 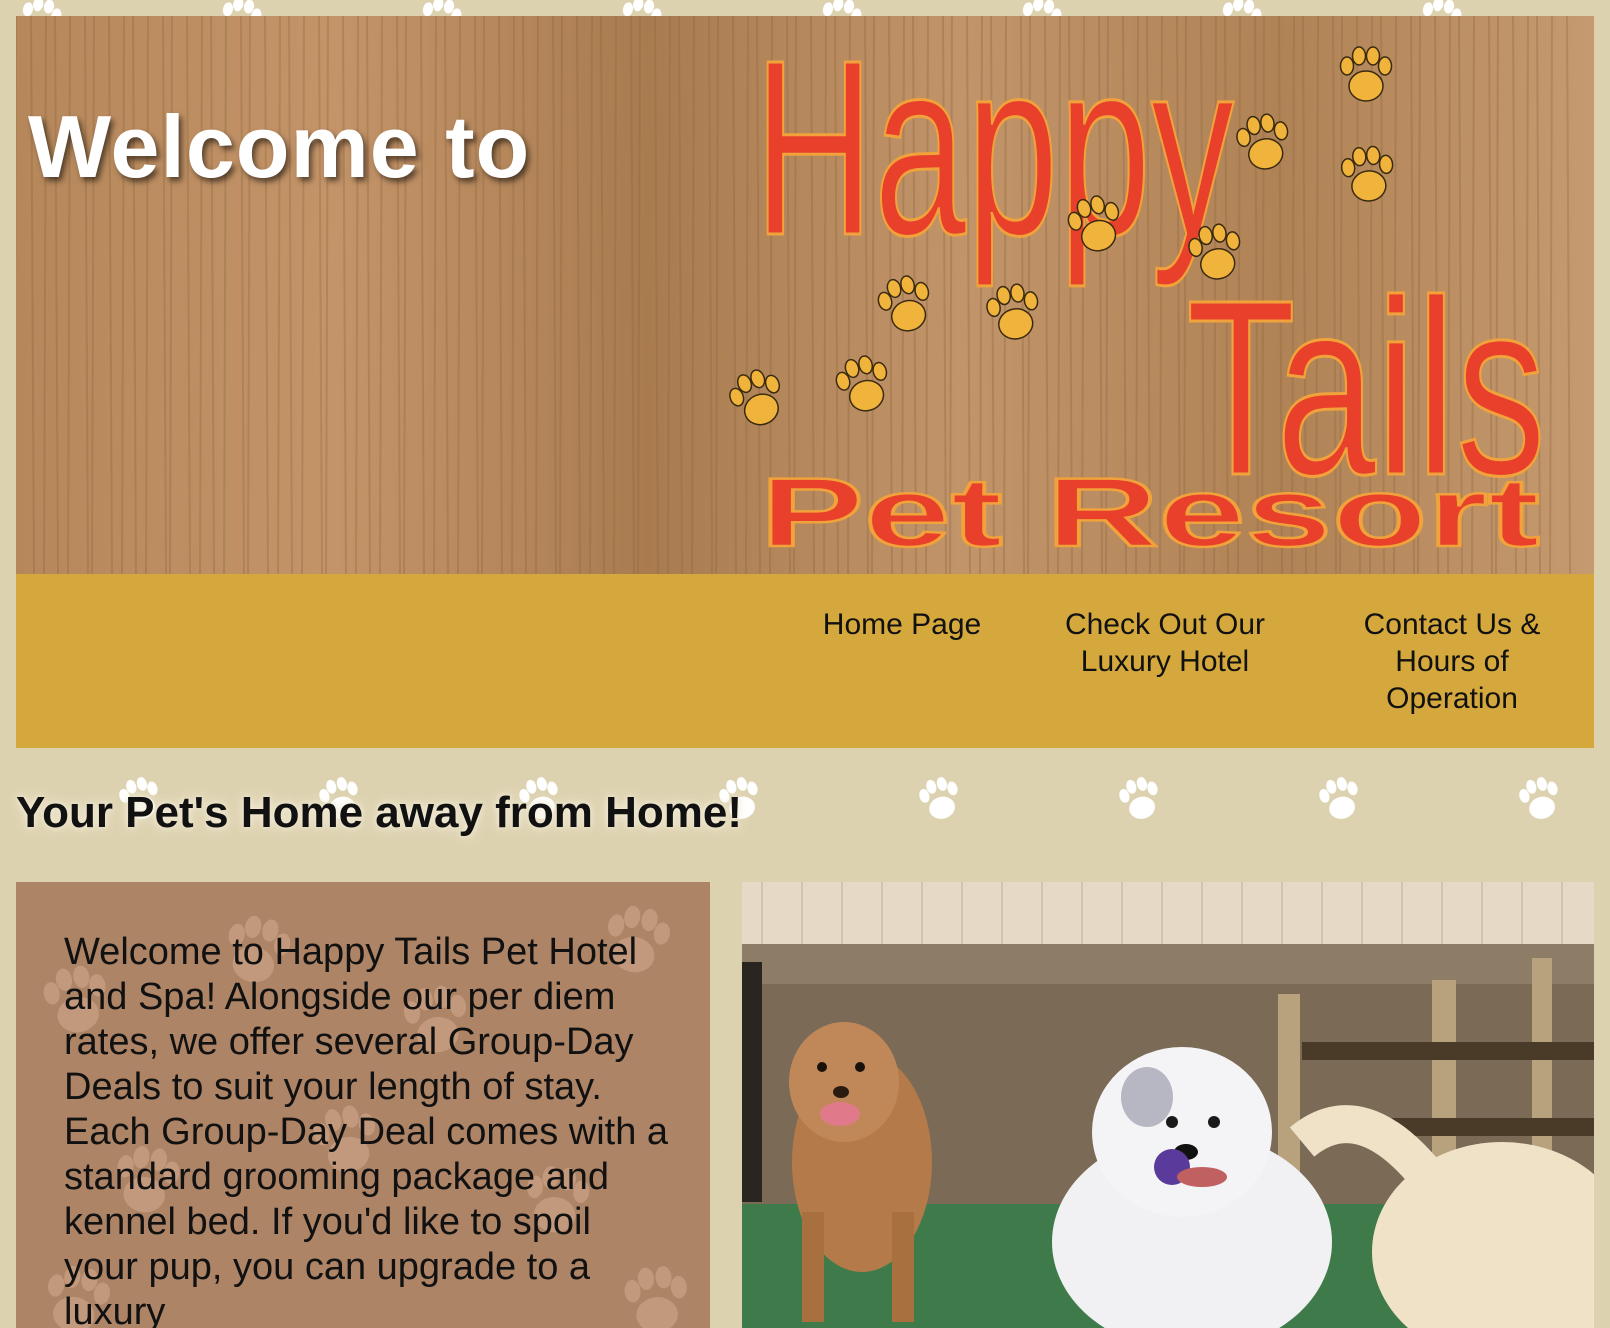 I want to click on logo-happy-text: Happy, so click(x=994, y=151).